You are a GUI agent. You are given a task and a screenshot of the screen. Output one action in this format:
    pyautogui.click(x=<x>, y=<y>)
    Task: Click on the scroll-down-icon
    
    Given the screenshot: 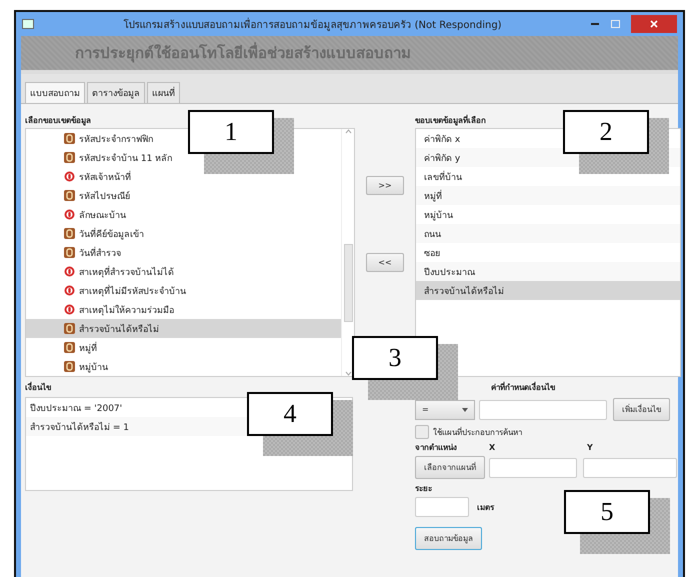 What is the action you would take?
    pyautogui.click(x=348, y=373)
    